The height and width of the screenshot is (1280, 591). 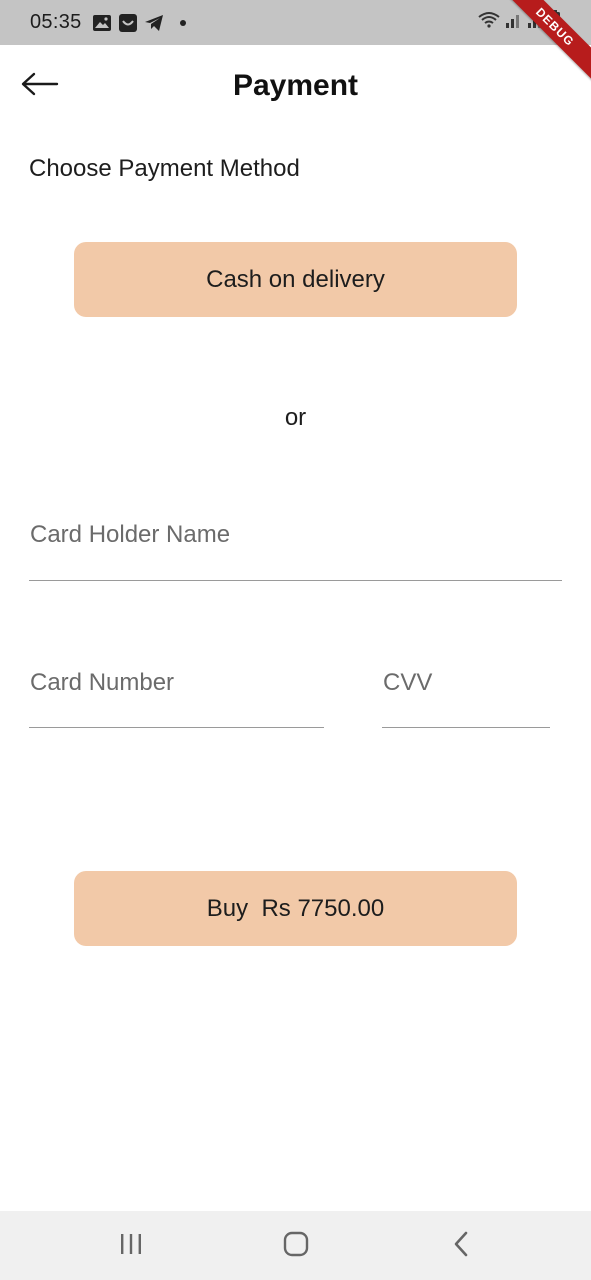 I want to click on smile-app-icon, so click(x=128, y=23).